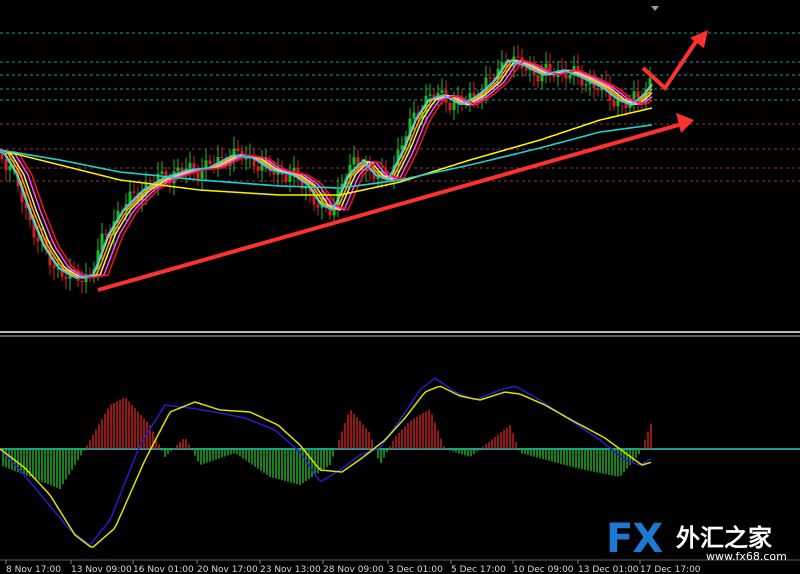 This screenshot has width=800, height=574. What do you see at coordinates (163, 569) in the screenshot?
I see `time-axis-label: 16 Nov 01:00` at bounding box center [163, 569].